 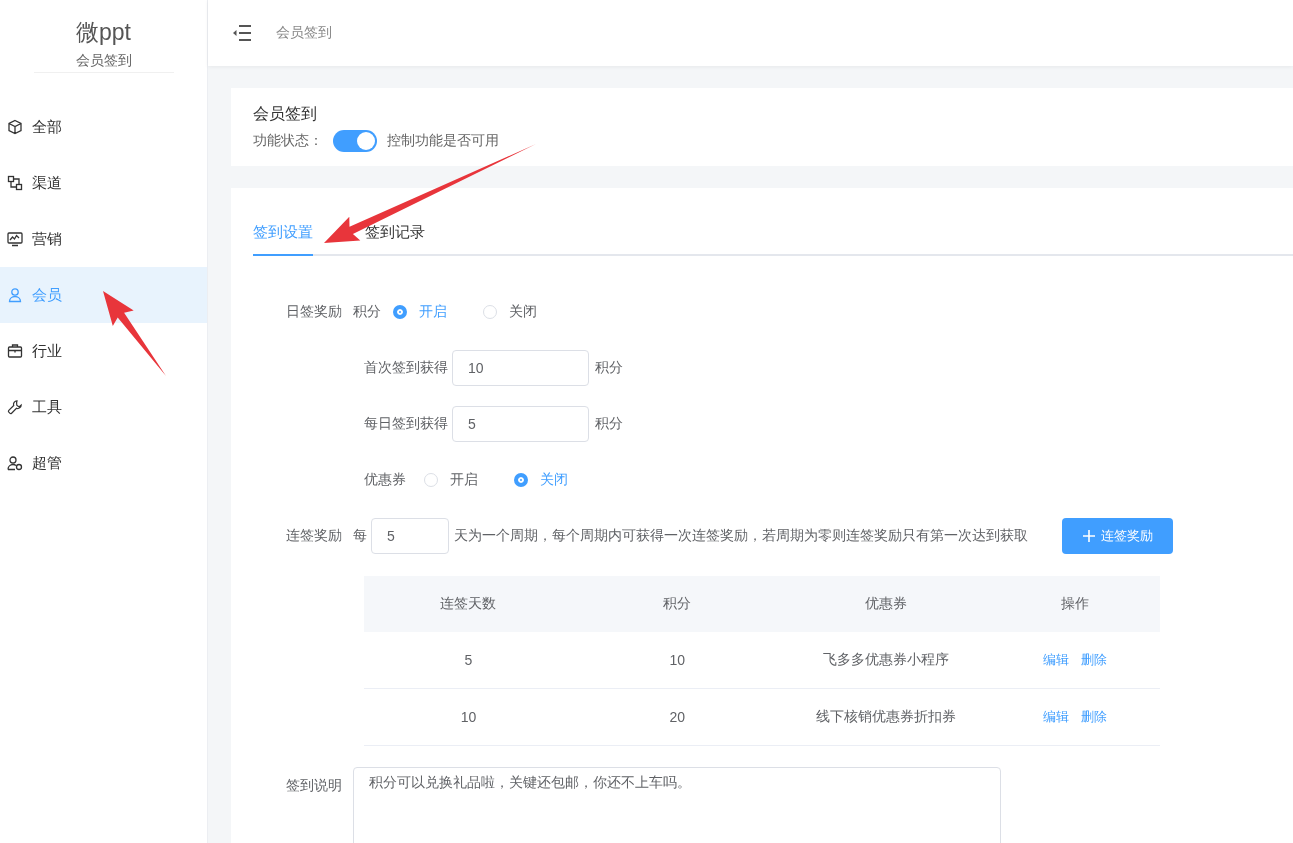 I want to click on table-cell: 5, so click(x=468, y=660).